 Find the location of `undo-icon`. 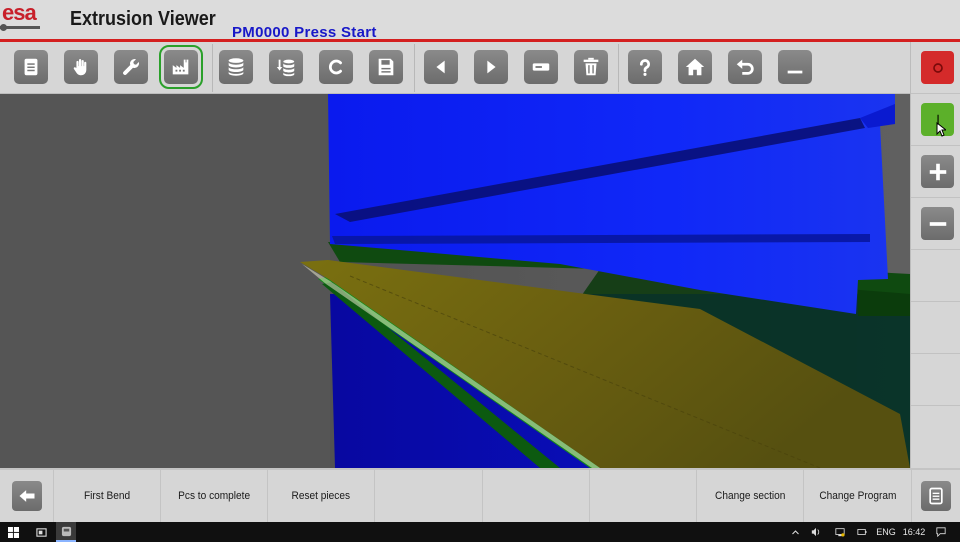

undo-icon is located at coordinates (745, 67).